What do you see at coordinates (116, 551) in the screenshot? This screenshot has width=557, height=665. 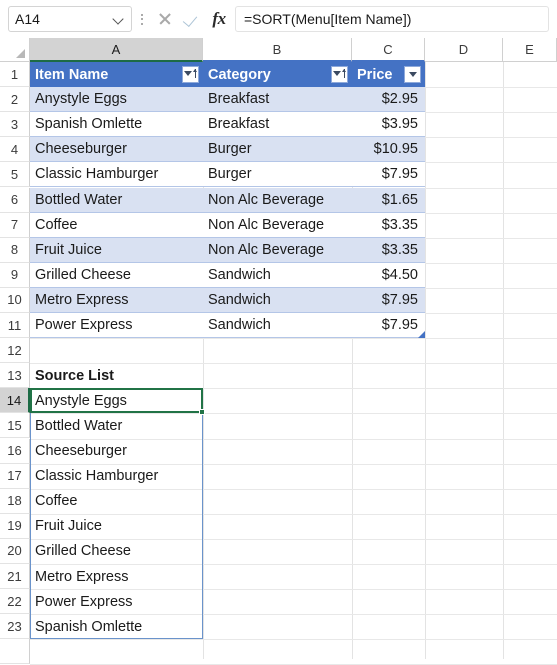 I see `source-list-item: Grilled Cheese` at bounding box center [116, 551].